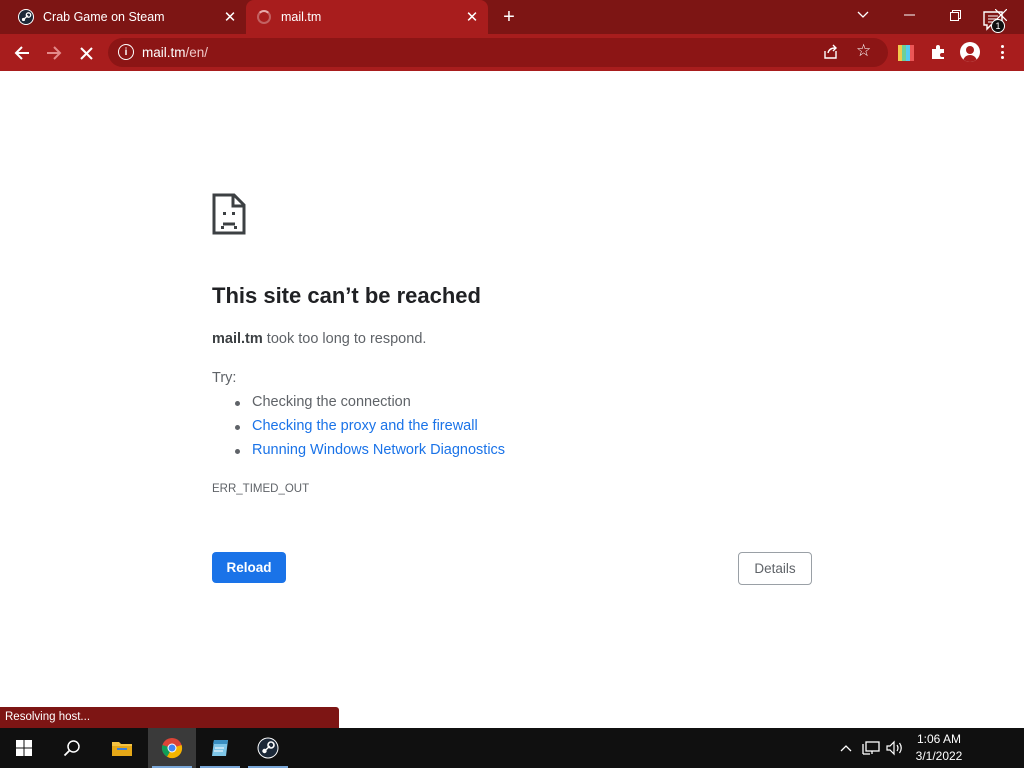 The width and height of the screenshot is (1024, 768). I want to click on error-host: mail.tm, so click(237, 339).